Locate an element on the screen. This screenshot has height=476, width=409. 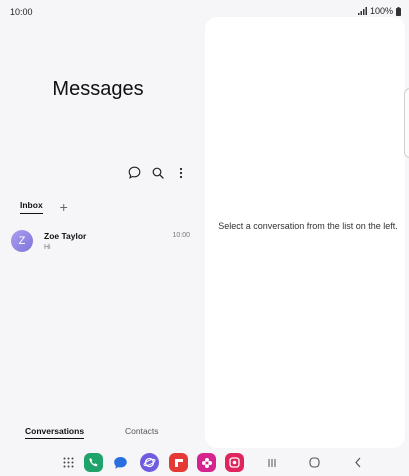
conversation-item: Z Zoe Taylor Hi 10:00 is located at coordinates (101, 242).